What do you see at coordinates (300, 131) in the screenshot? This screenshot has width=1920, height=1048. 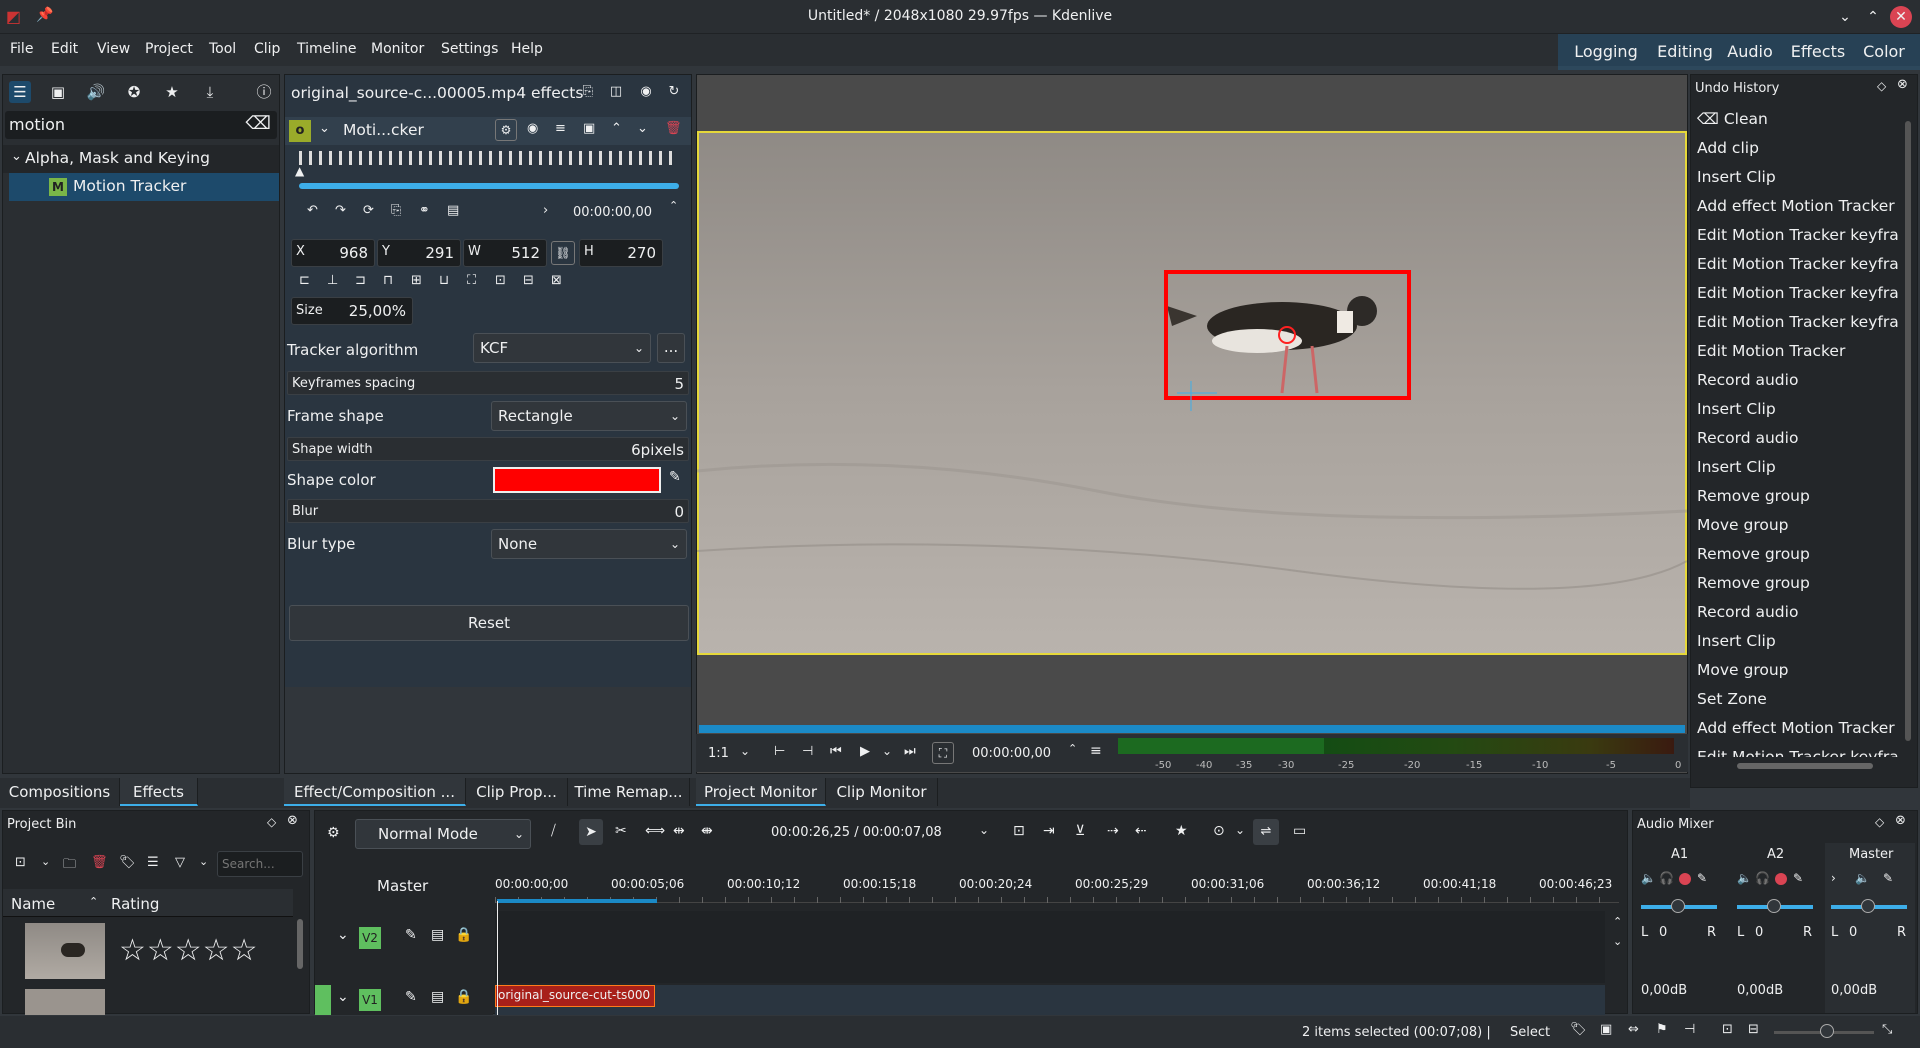 I see `effect-enable-badge: o` at bounding box center [300, 131].